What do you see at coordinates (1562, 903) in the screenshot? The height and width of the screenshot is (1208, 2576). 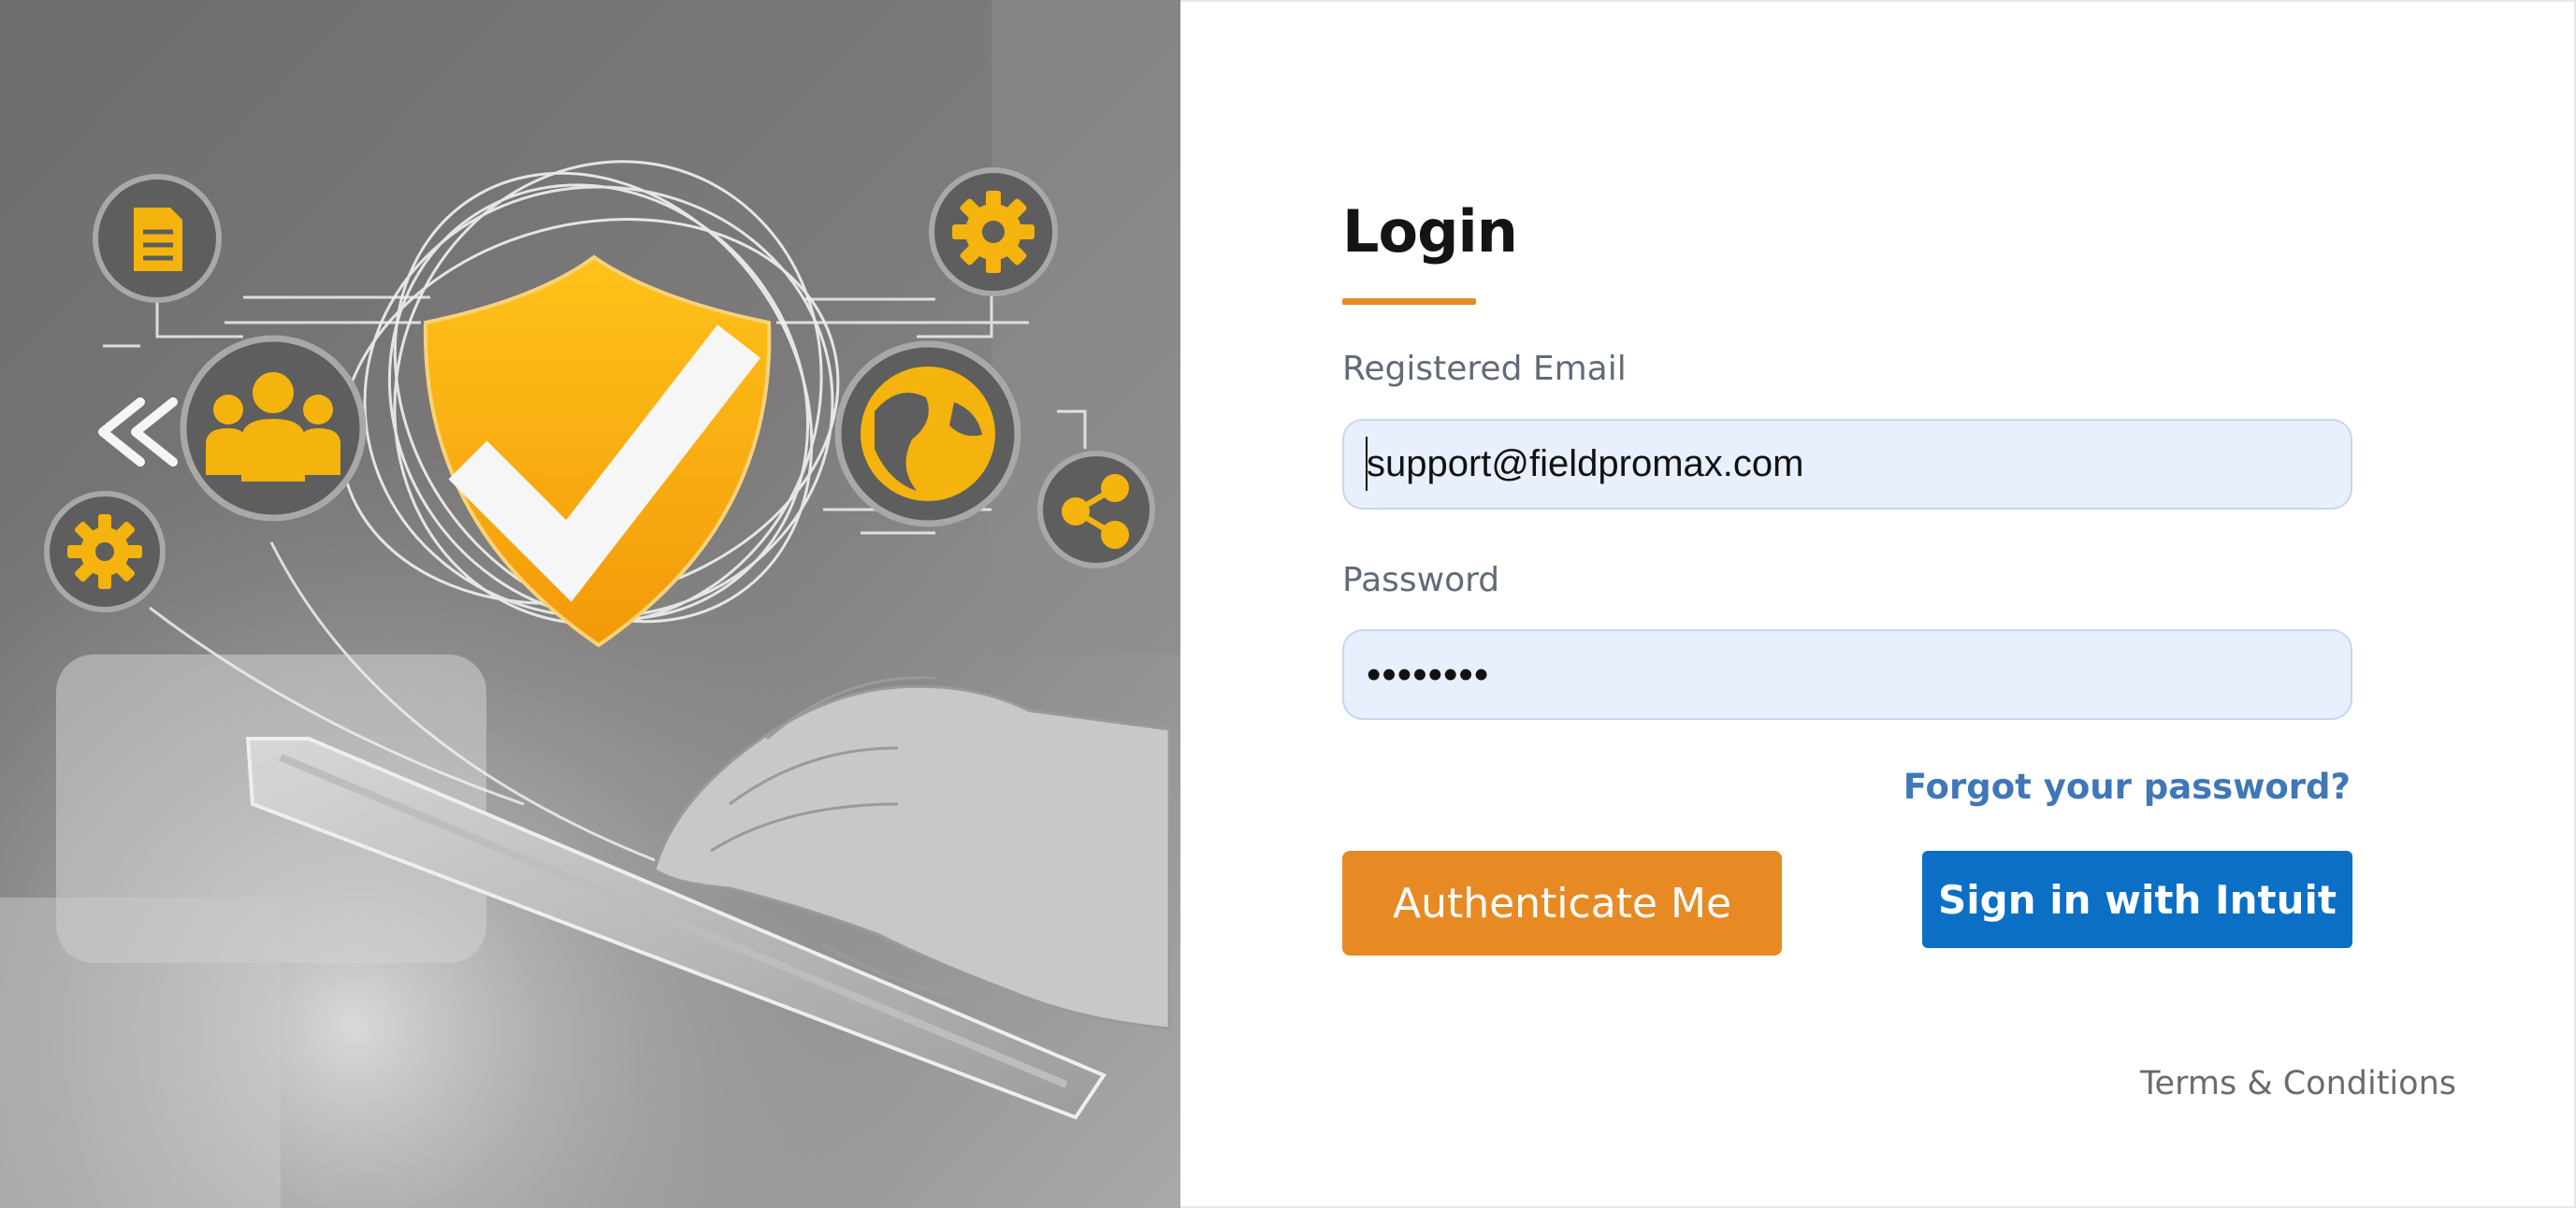 I see `authenticate-button: Authenticate Me` at bounding box center [1562, 903].